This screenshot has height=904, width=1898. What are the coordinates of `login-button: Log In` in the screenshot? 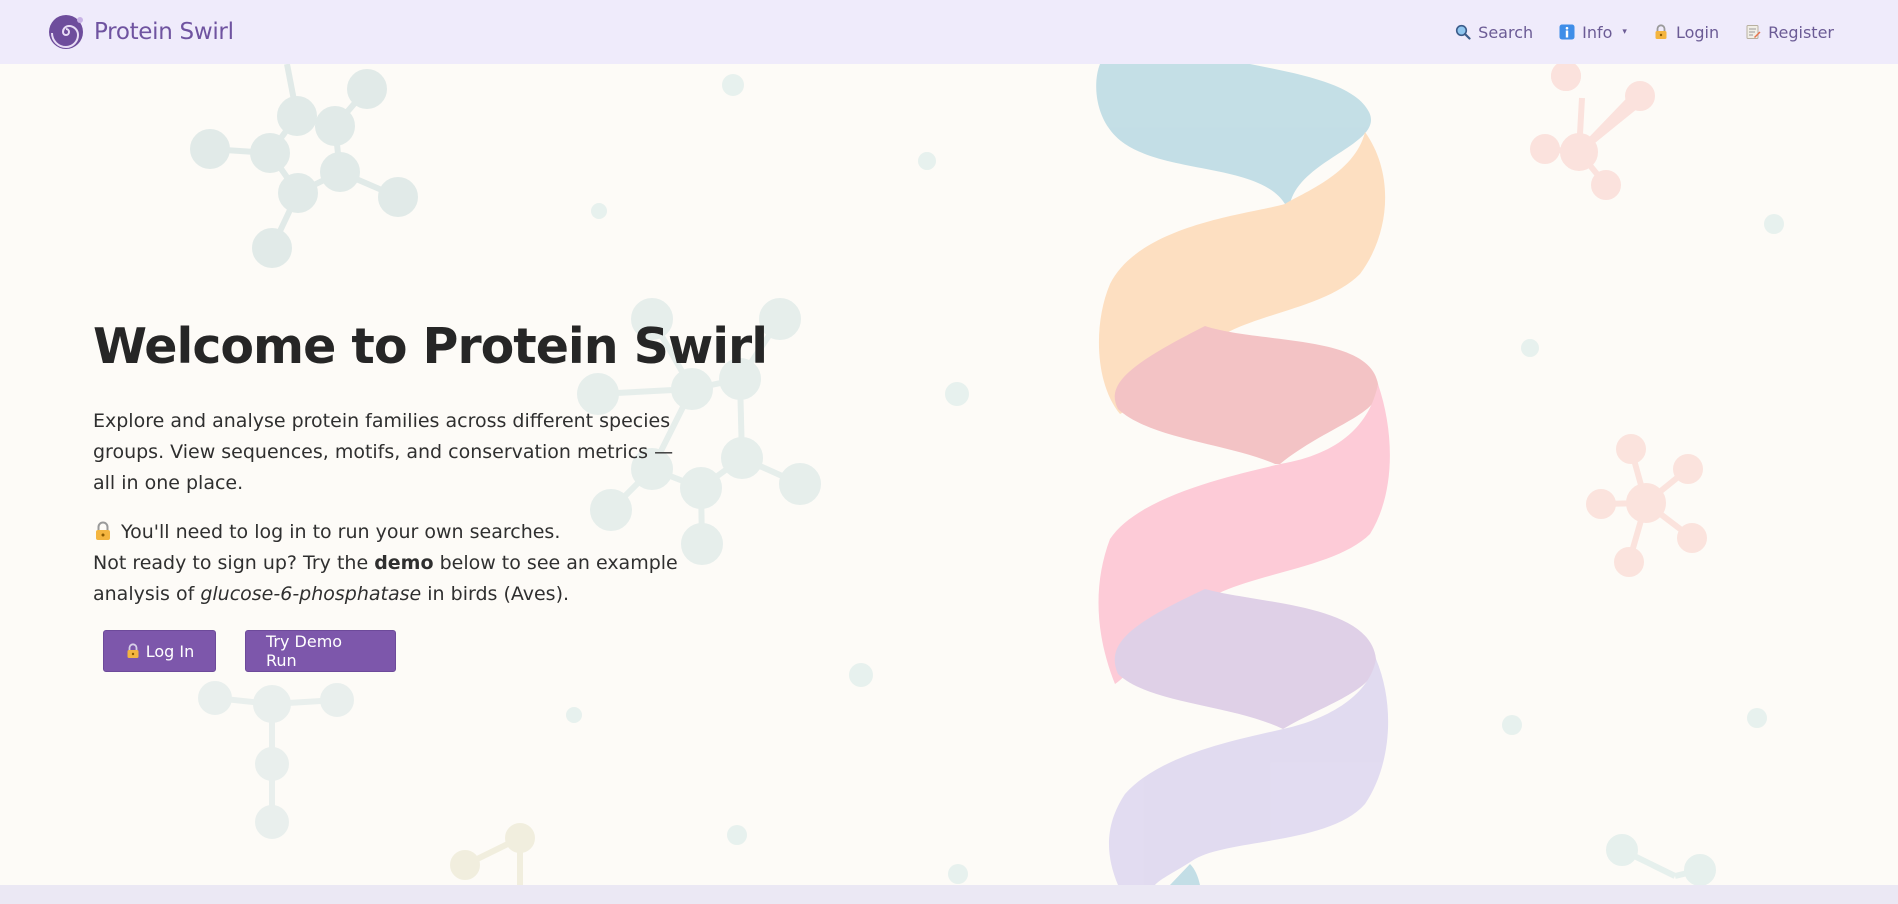 It's located at (159, 651).